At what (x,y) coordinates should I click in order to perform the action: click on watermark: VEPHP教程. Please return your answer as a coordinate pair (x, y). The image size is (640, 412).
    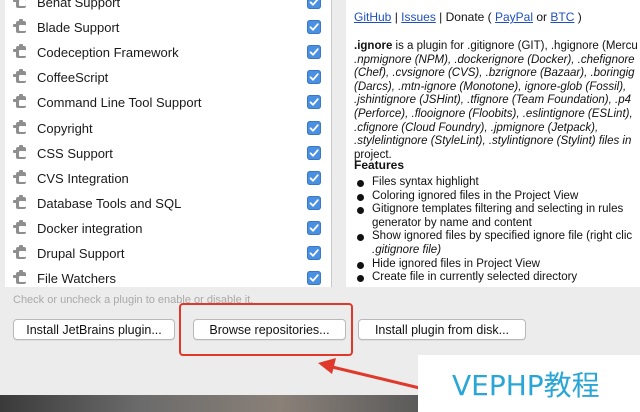
    Looking at the image, I should click on (529, 383).